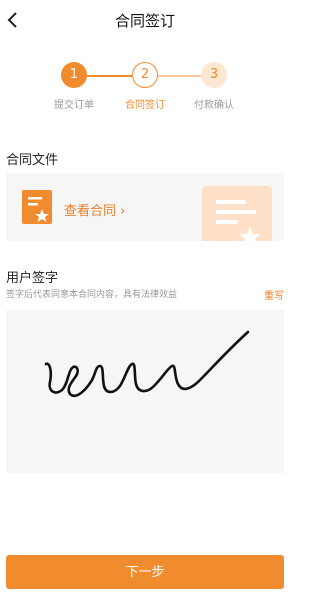 The image size is (320, 600). What do you see at coordinates (145, 207) in the screenshot?
I see `contract-card: 查看合同 ›` at bounding box center [145, 207].